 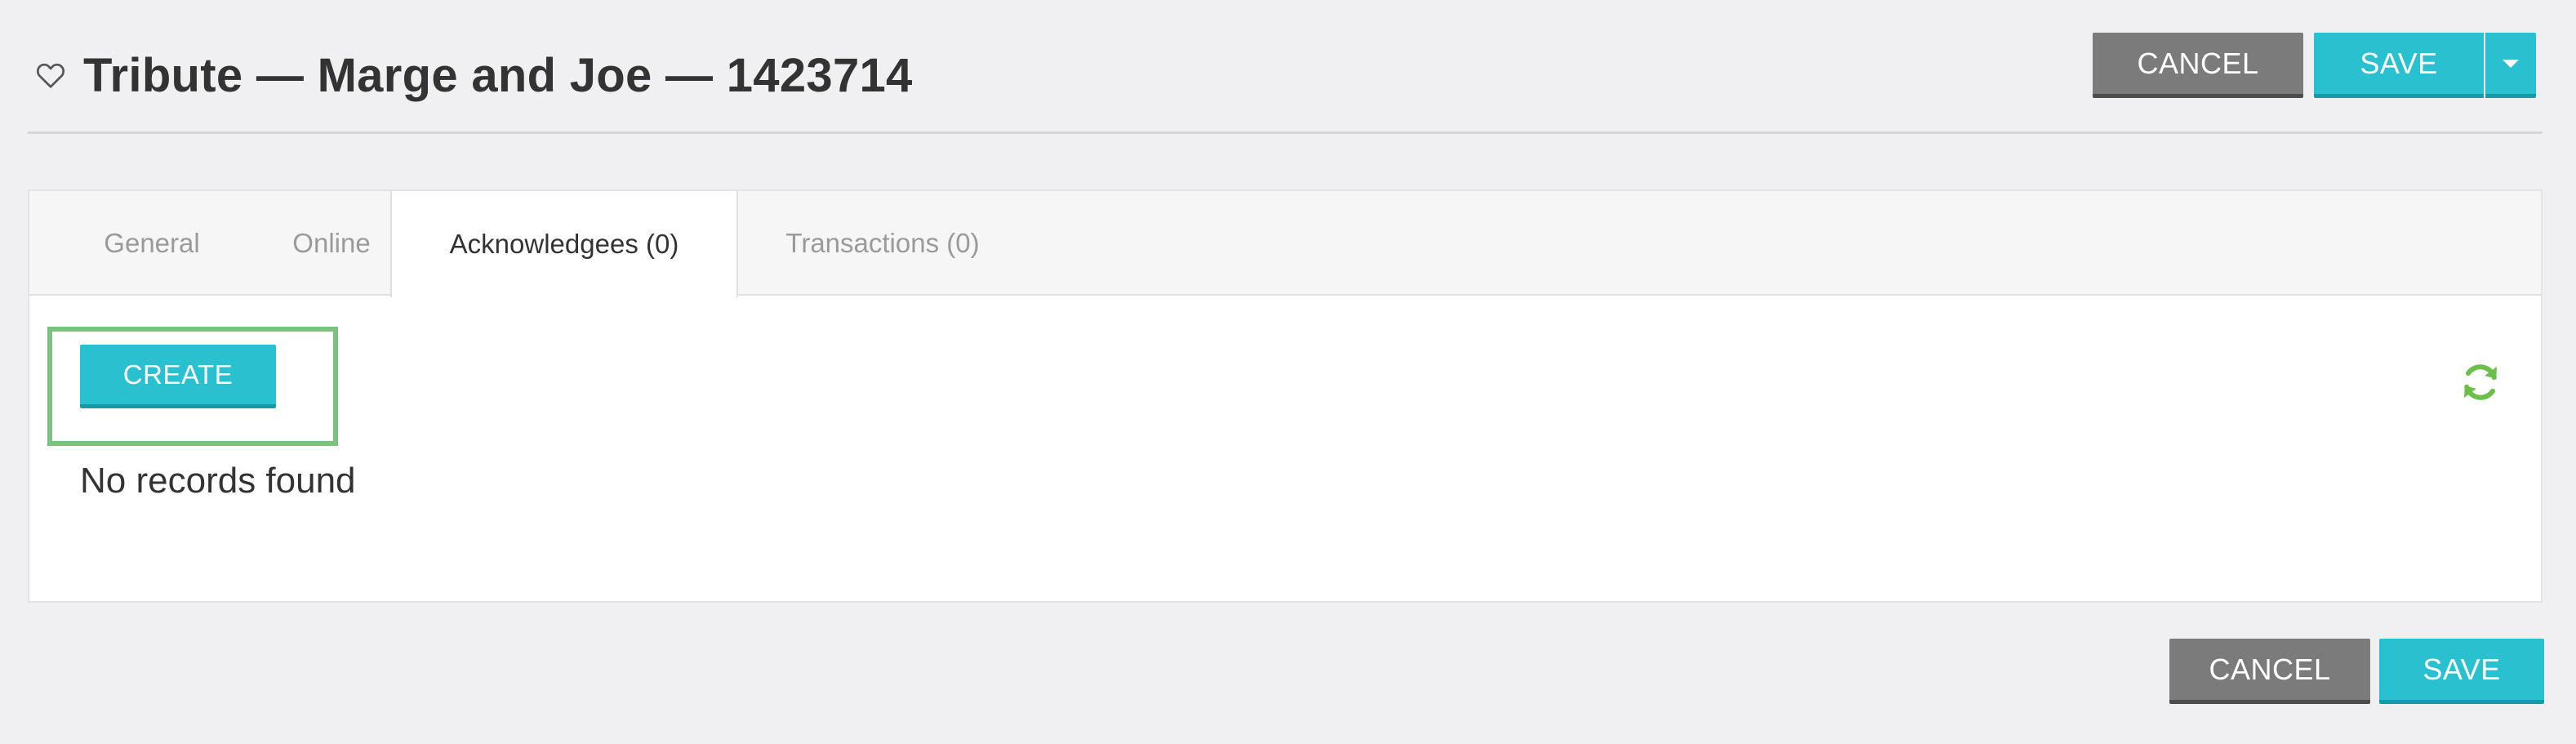 I want to click on page-title: Tribute — Marge and Joe — 1423714, so click(x=498, y=75).